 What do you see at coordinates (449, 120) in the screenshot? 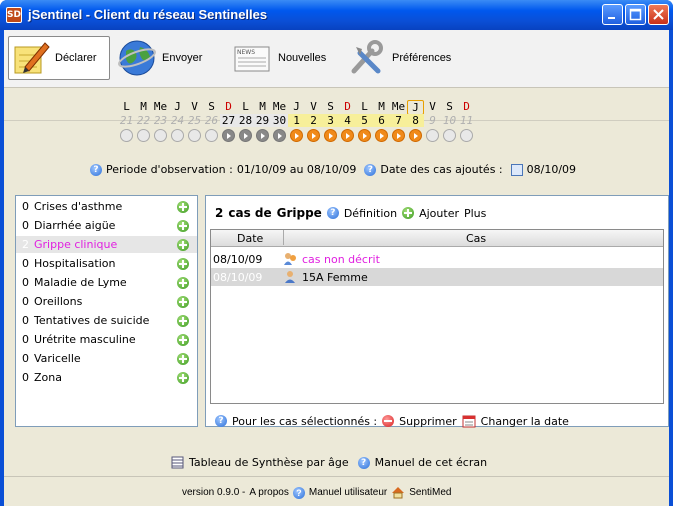
I see `calendar-date: 10` at bounding box center [449, 120].